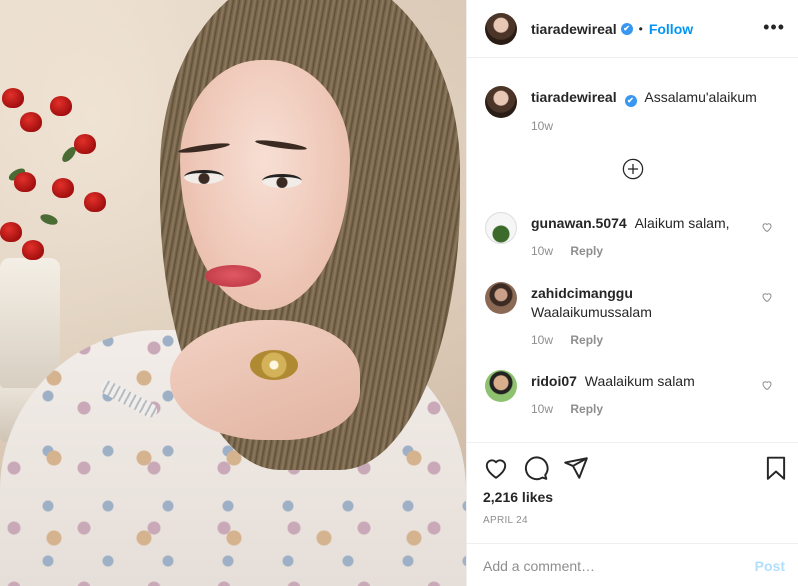 This screenshot has width=798, height=586. What do you see at coordinates (682, 223) in the screenshot?
I see `comment-text: Alaikum salam,` at bounding box center [682, 223].